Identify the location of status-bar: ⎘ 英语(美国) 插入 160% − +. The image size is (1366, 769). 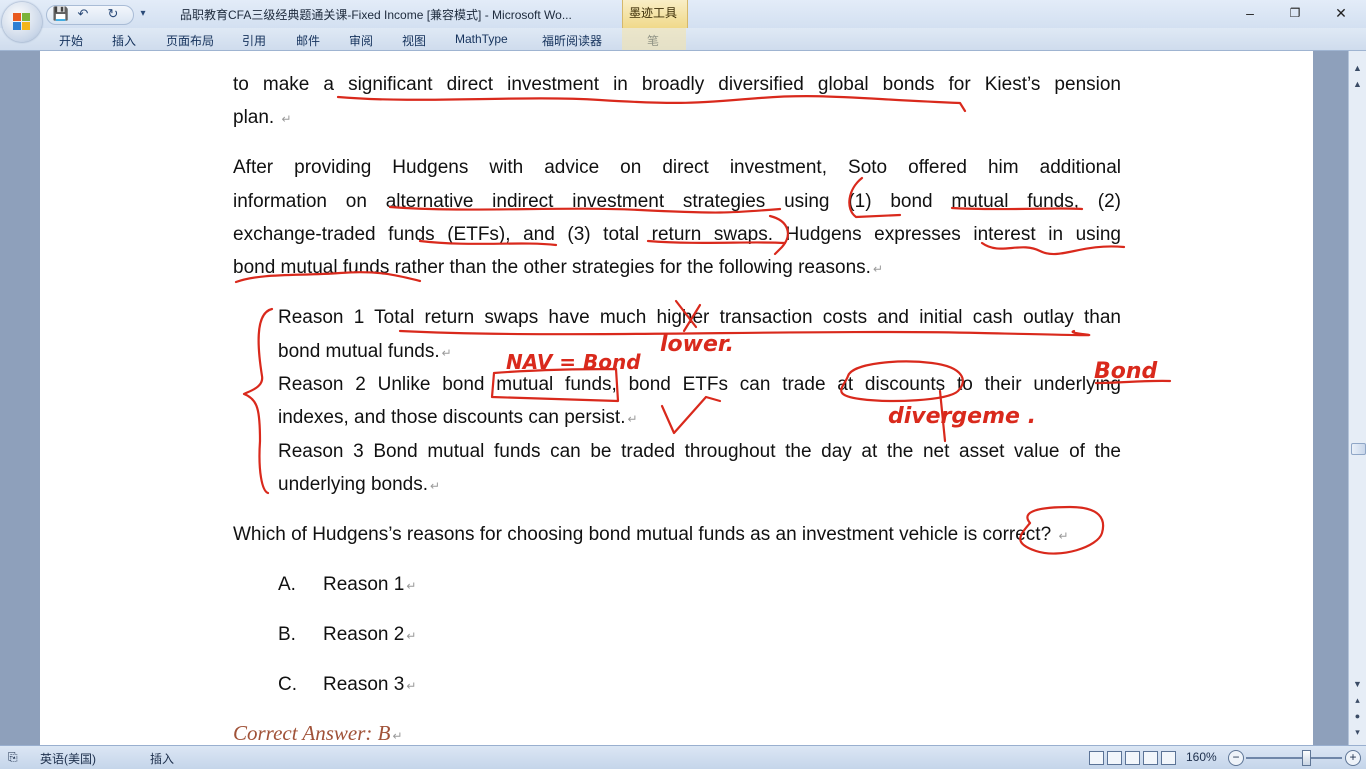
(683, 757).